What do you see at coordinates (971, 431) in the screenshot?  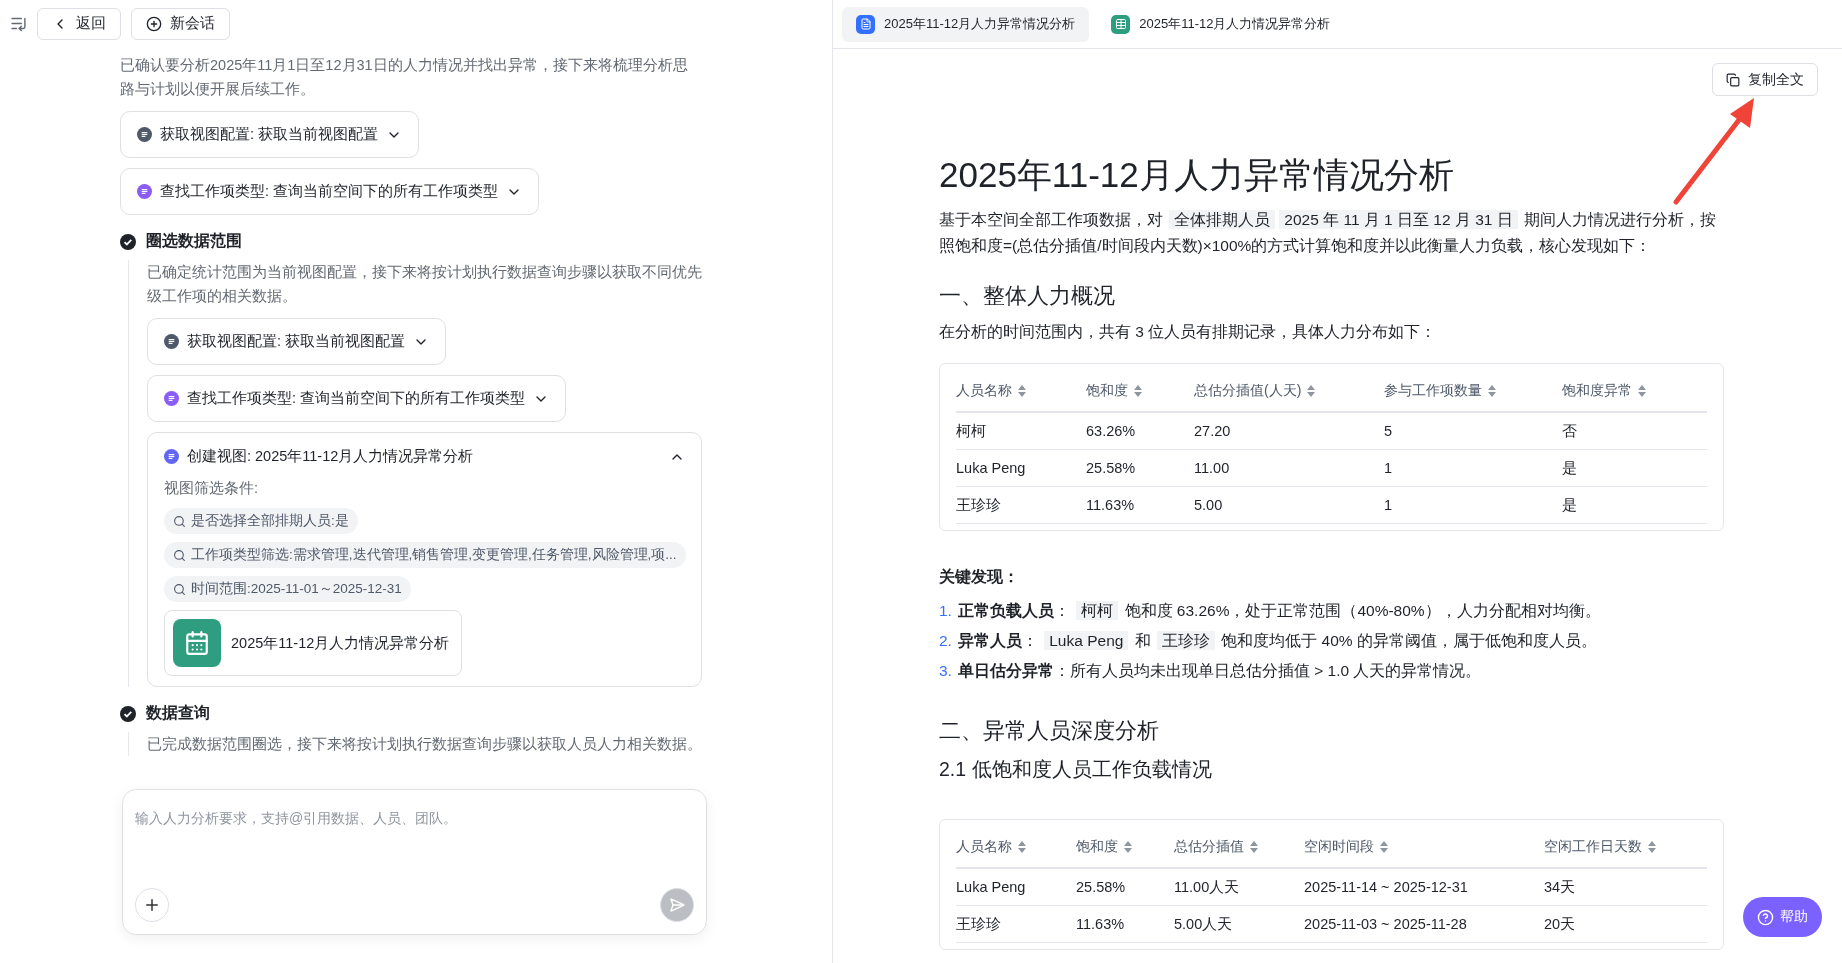 I see `table-cell-text: 柯柯` at bounding box center [971, 431].